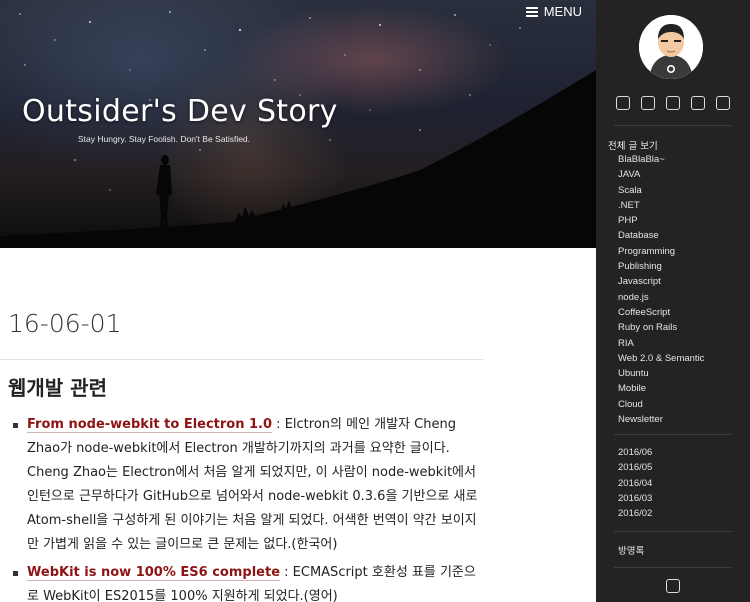  I want to click on category-item: Programming, so click(661, 251).